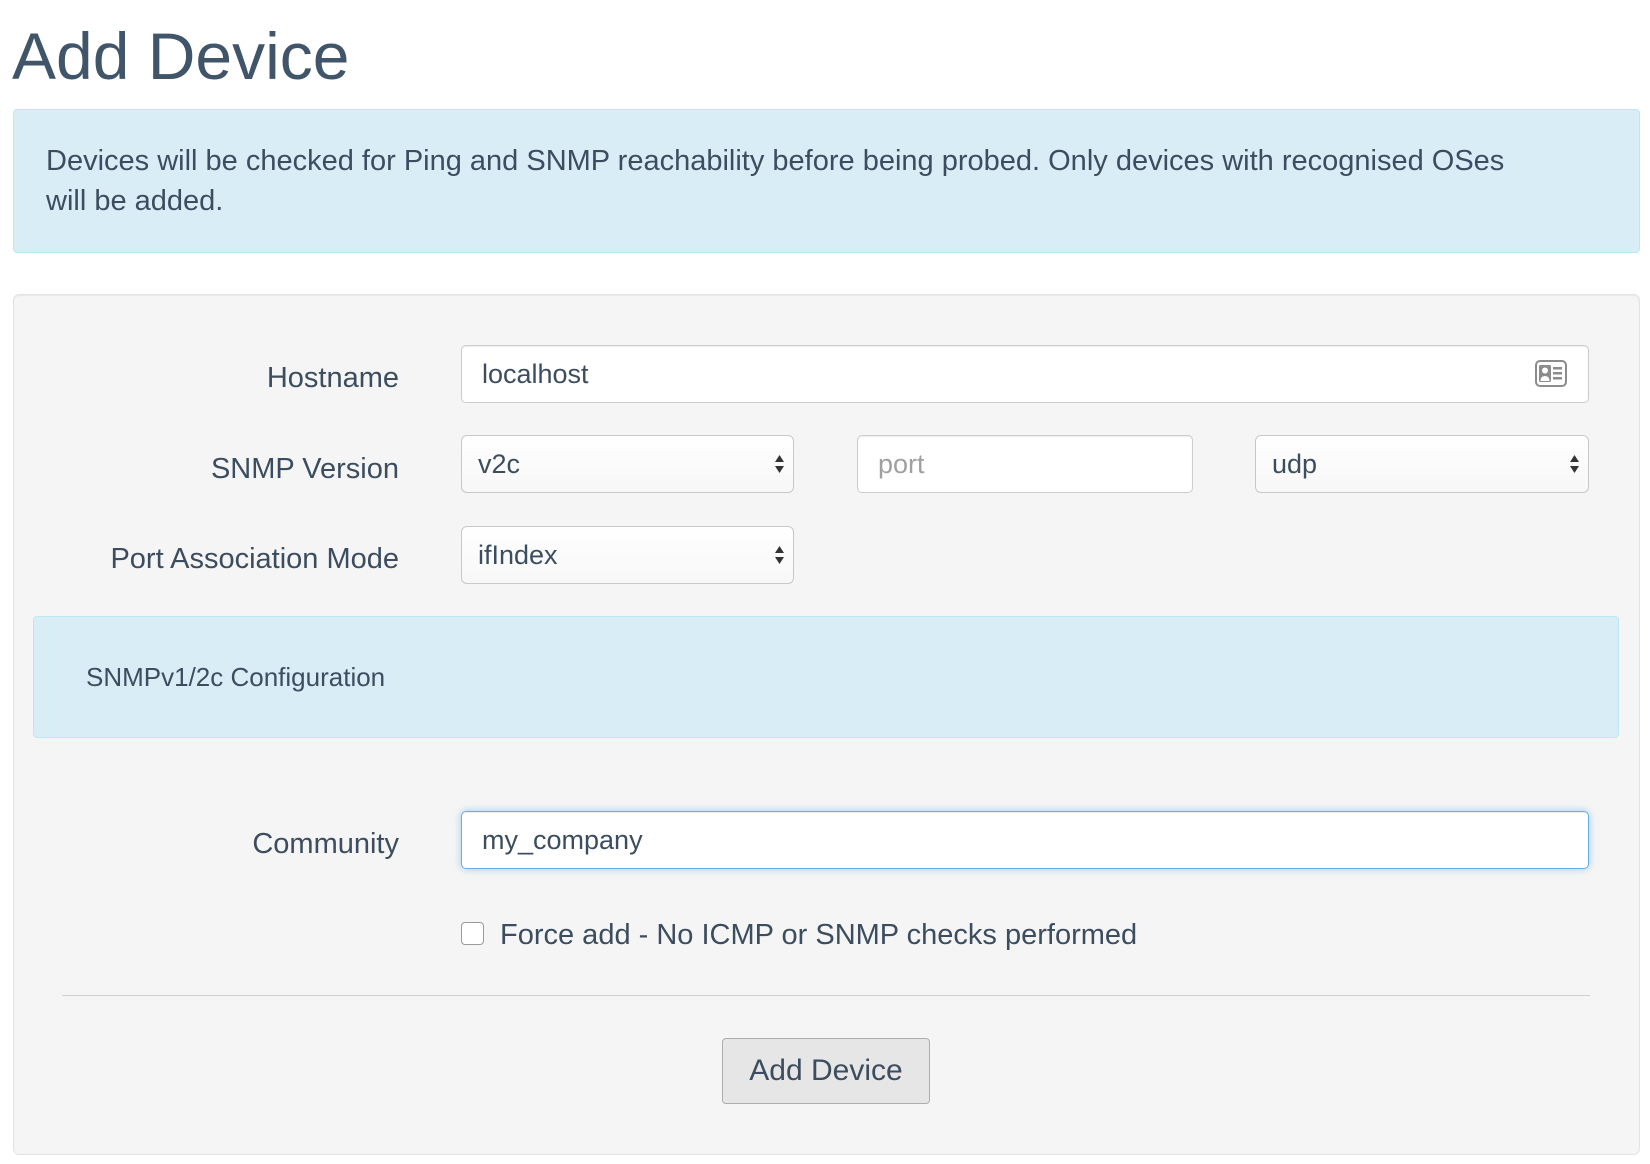  Describe the element at coordinates (181, 56) in the screenshot. I see `page-title: Add Device` at that location.